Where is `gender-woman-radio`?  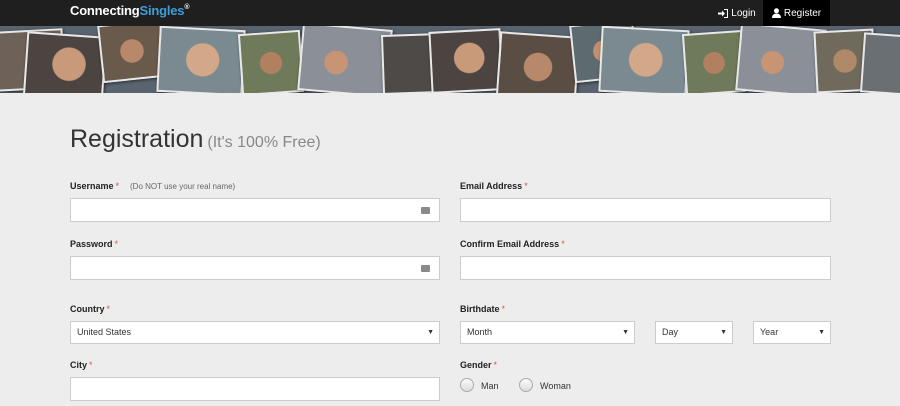
gender-woman-radio is located at coordinates (526, 385).